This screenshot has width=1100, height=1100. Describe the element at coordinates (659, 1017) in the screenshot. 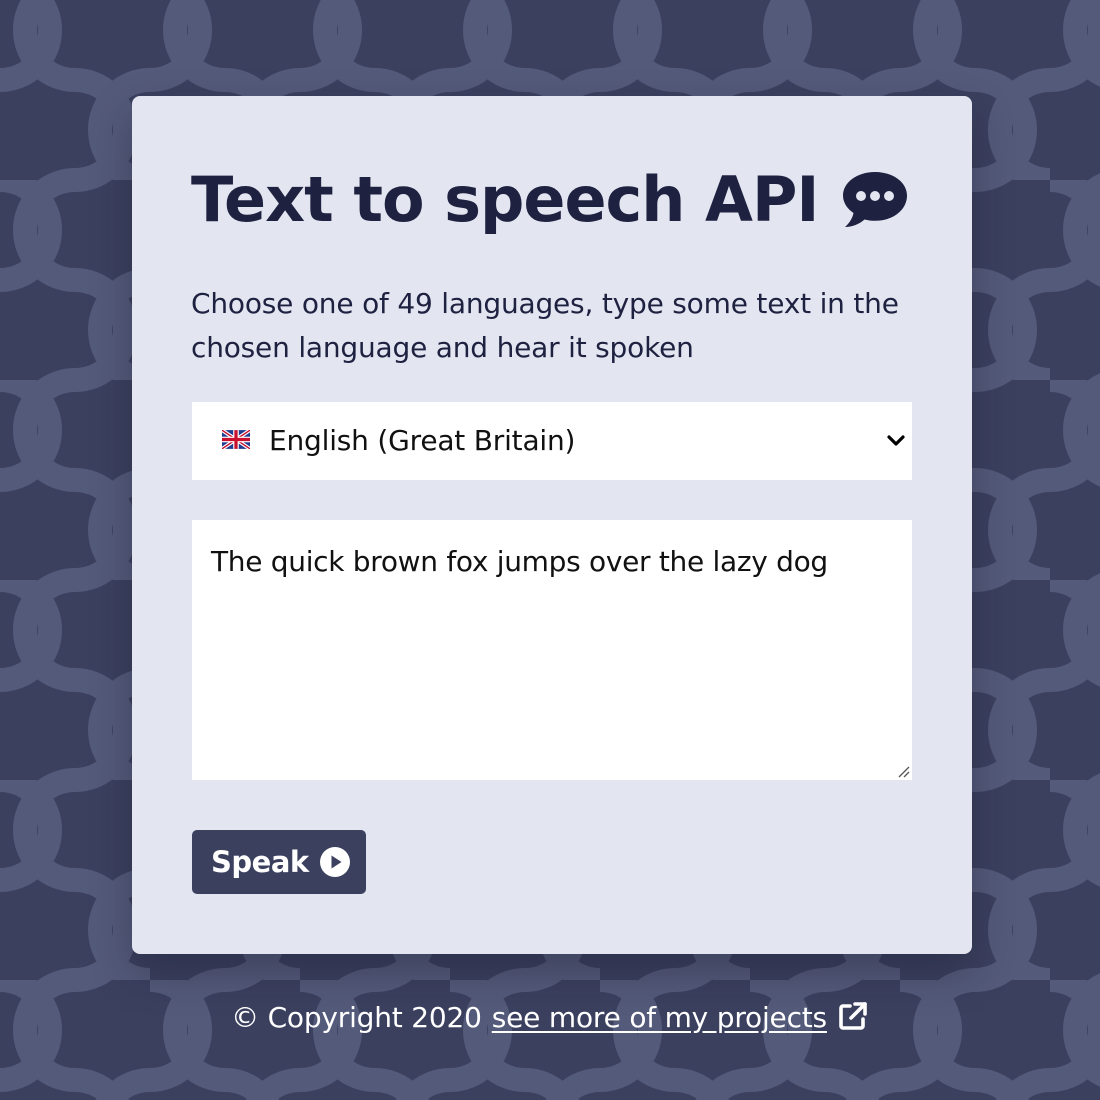

I see `projects-link: see more of my projects` at that location.